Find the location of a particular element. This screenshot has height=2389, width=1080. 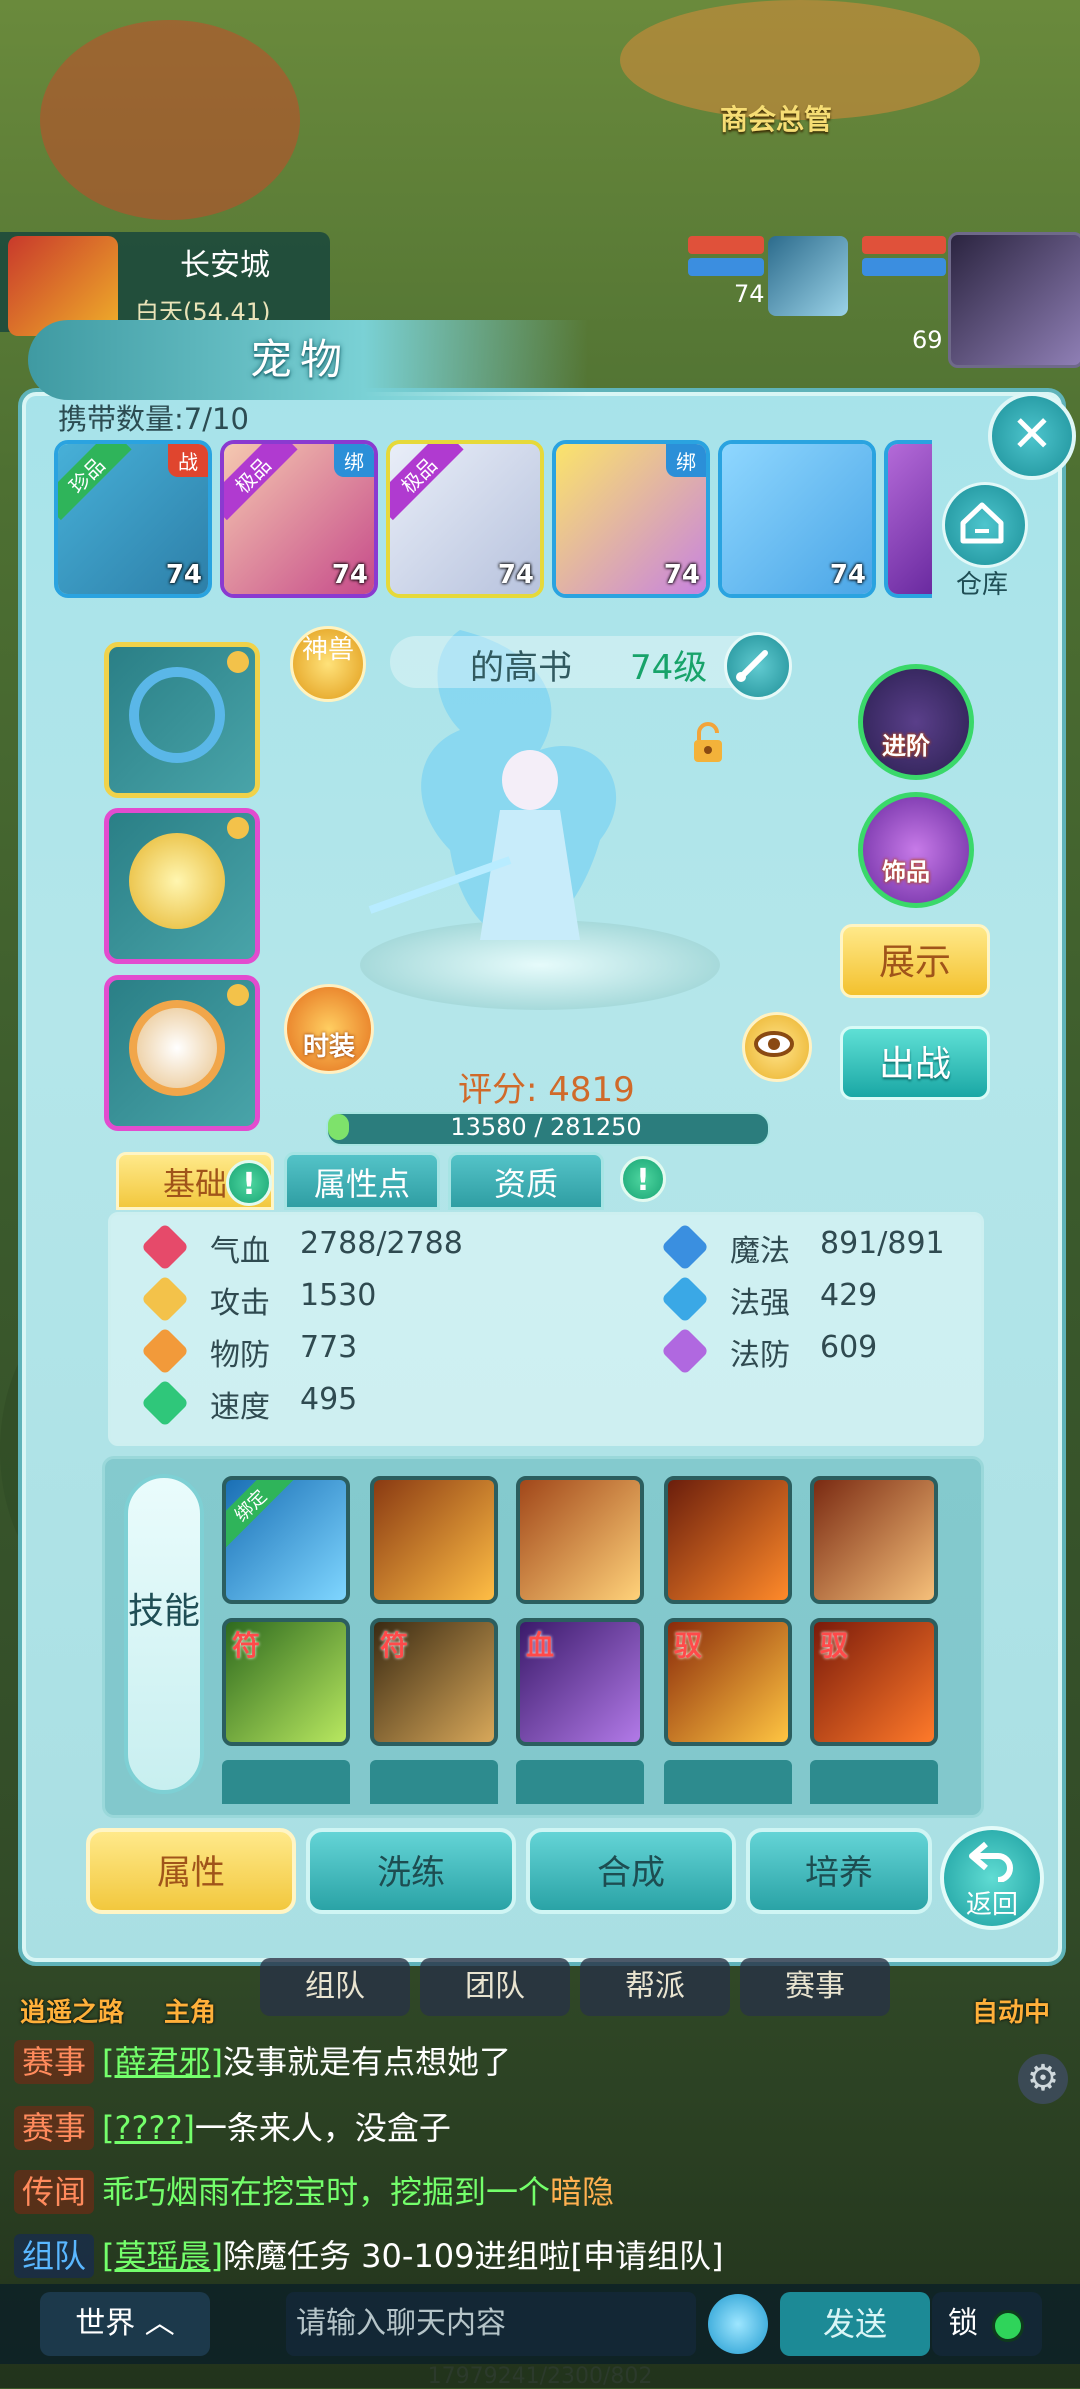

auto-status: 自动中 is located at coordinates (1011, 2010).